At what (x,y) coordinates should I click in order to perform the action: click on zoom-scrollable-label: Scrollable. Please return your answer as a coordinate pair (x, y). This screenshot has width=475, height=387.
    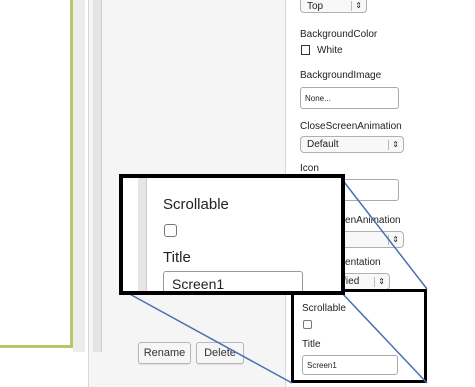
    Looking at the image, I should click on (196, 204).